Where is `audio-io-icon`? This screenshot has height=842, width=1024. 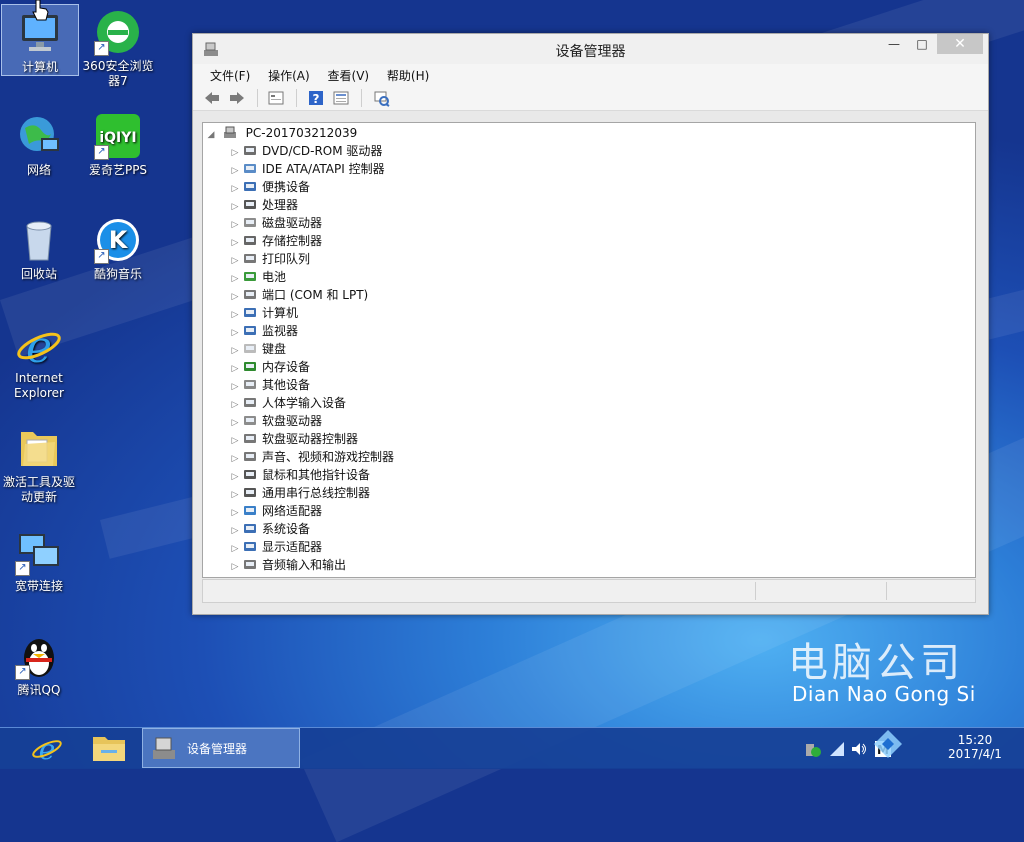 audio-io-icon is located at coordinates (250, 564).